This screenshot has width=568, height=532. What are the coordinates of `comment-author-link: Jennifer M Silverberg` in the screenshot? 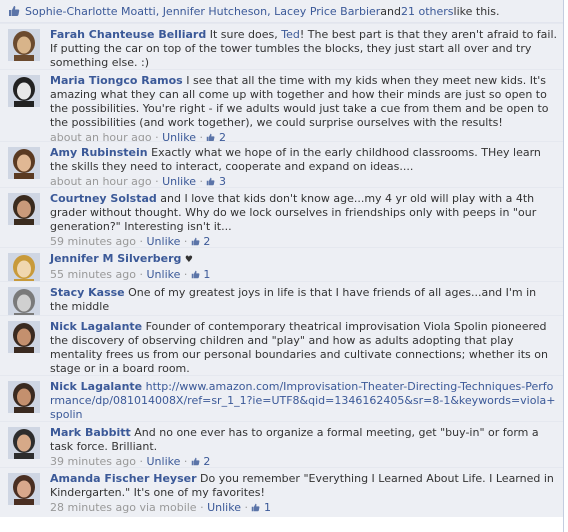 It's located at (115, 258).